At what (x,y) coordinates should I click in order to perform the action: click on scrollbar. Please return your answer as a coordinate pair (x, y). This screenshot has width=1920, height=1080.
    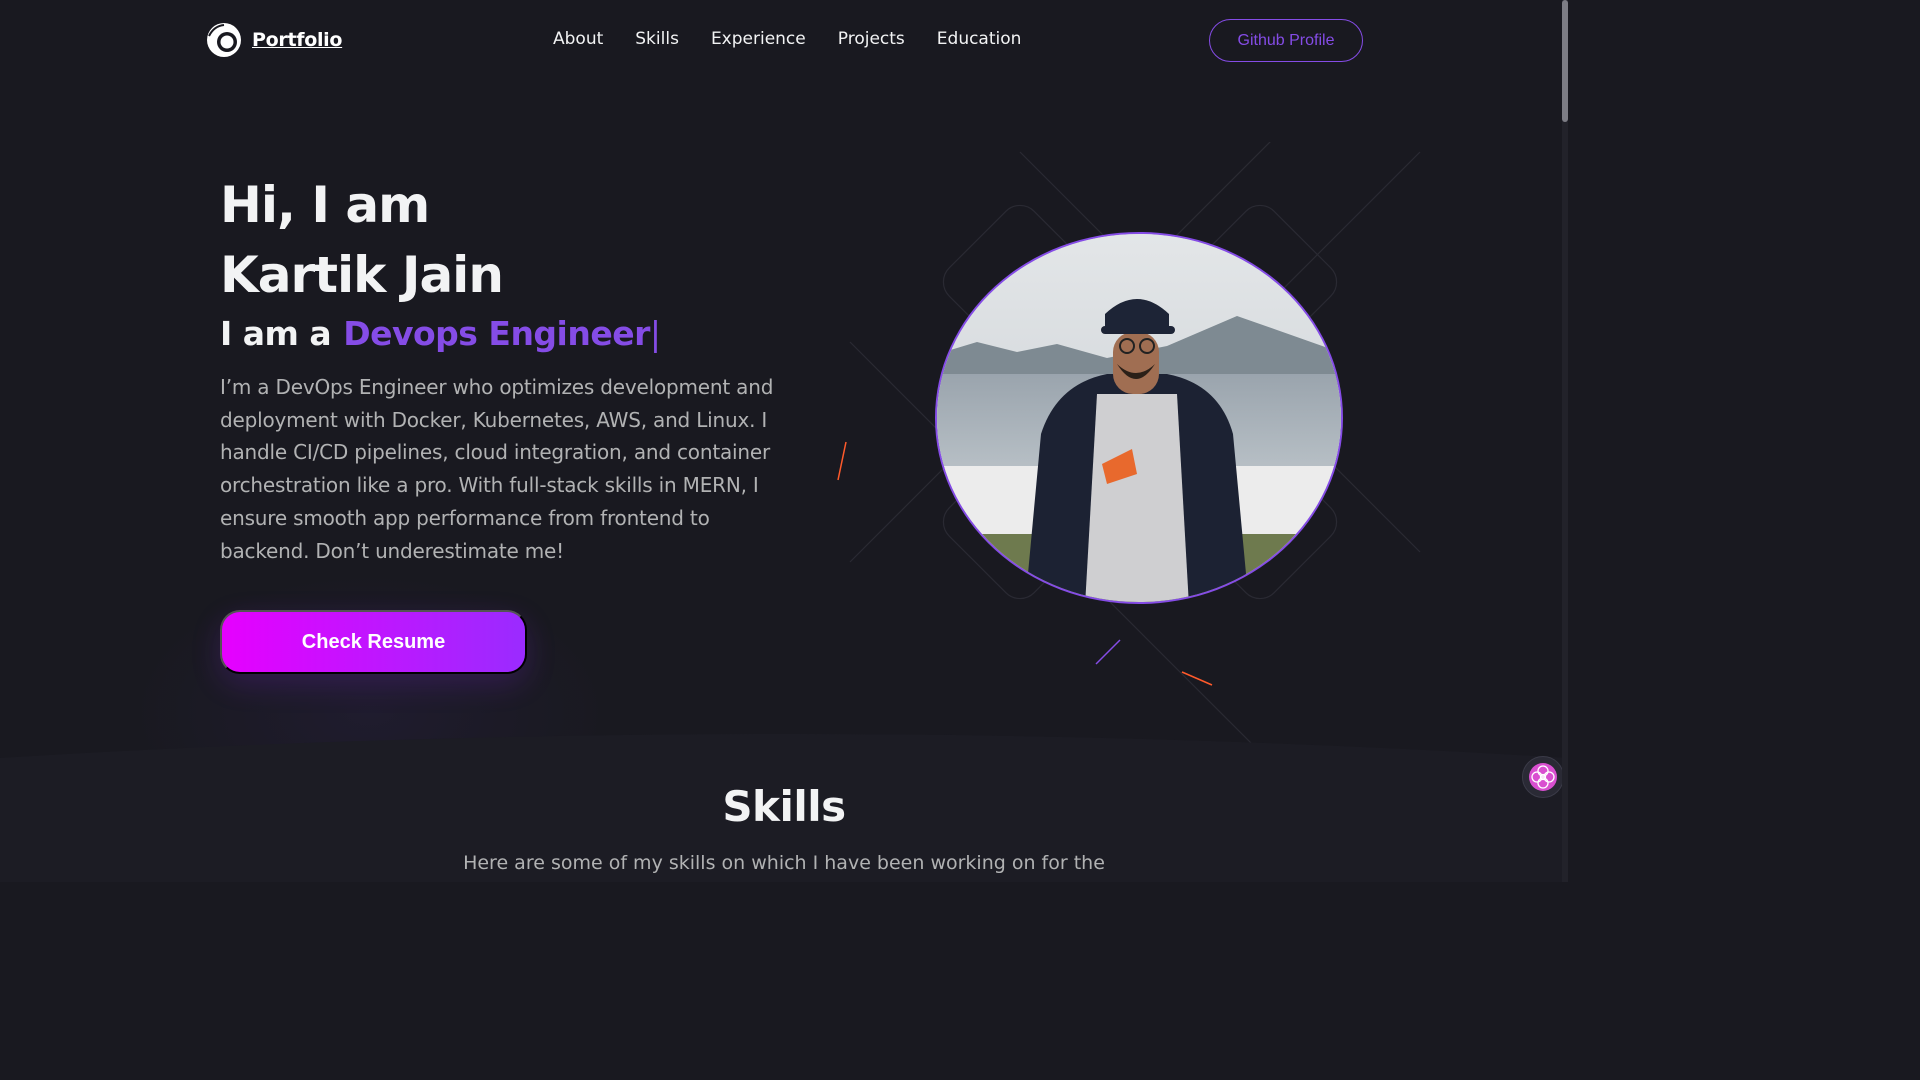
    Looking at the image, I should click on (1565, 441).